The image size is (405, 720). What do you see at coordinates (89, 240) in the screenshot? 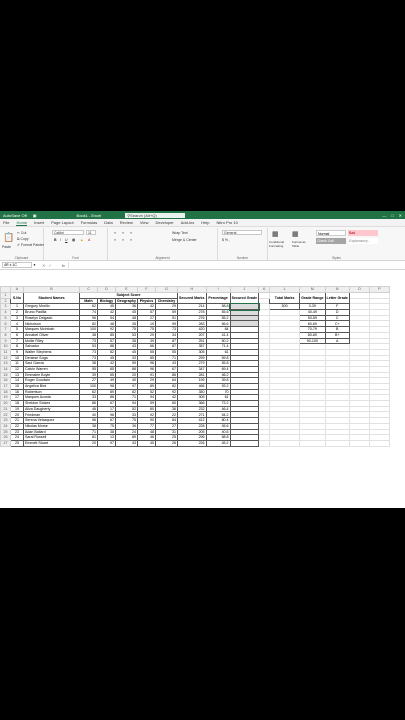
I see `font-color-icon: A` at bounding box center [89, 240].